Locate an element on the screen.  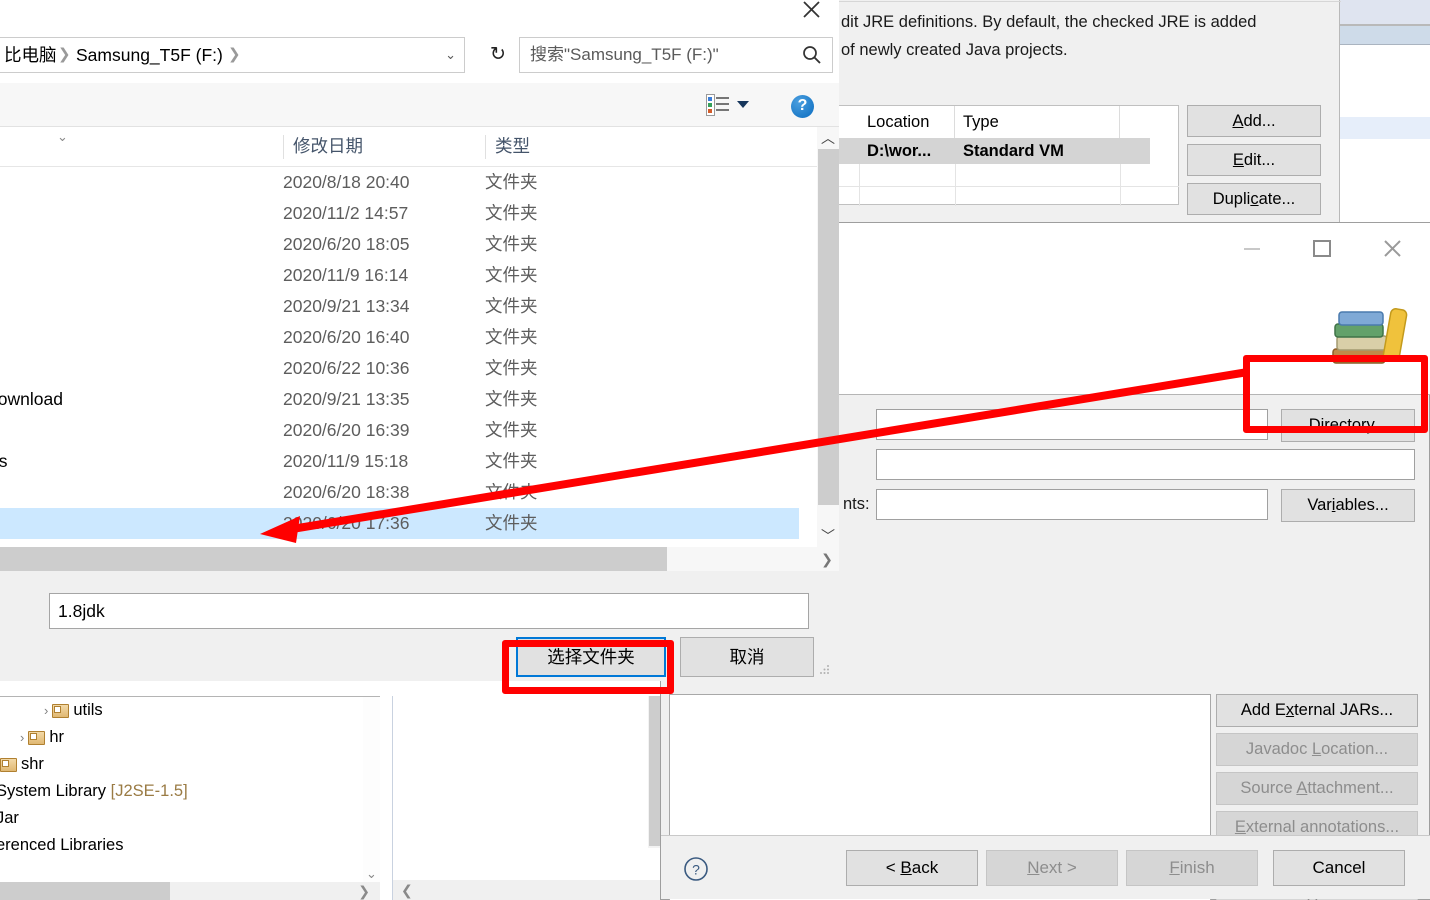
file-name: BaiduNetdiskDownload is located at coordinates (31, 399).